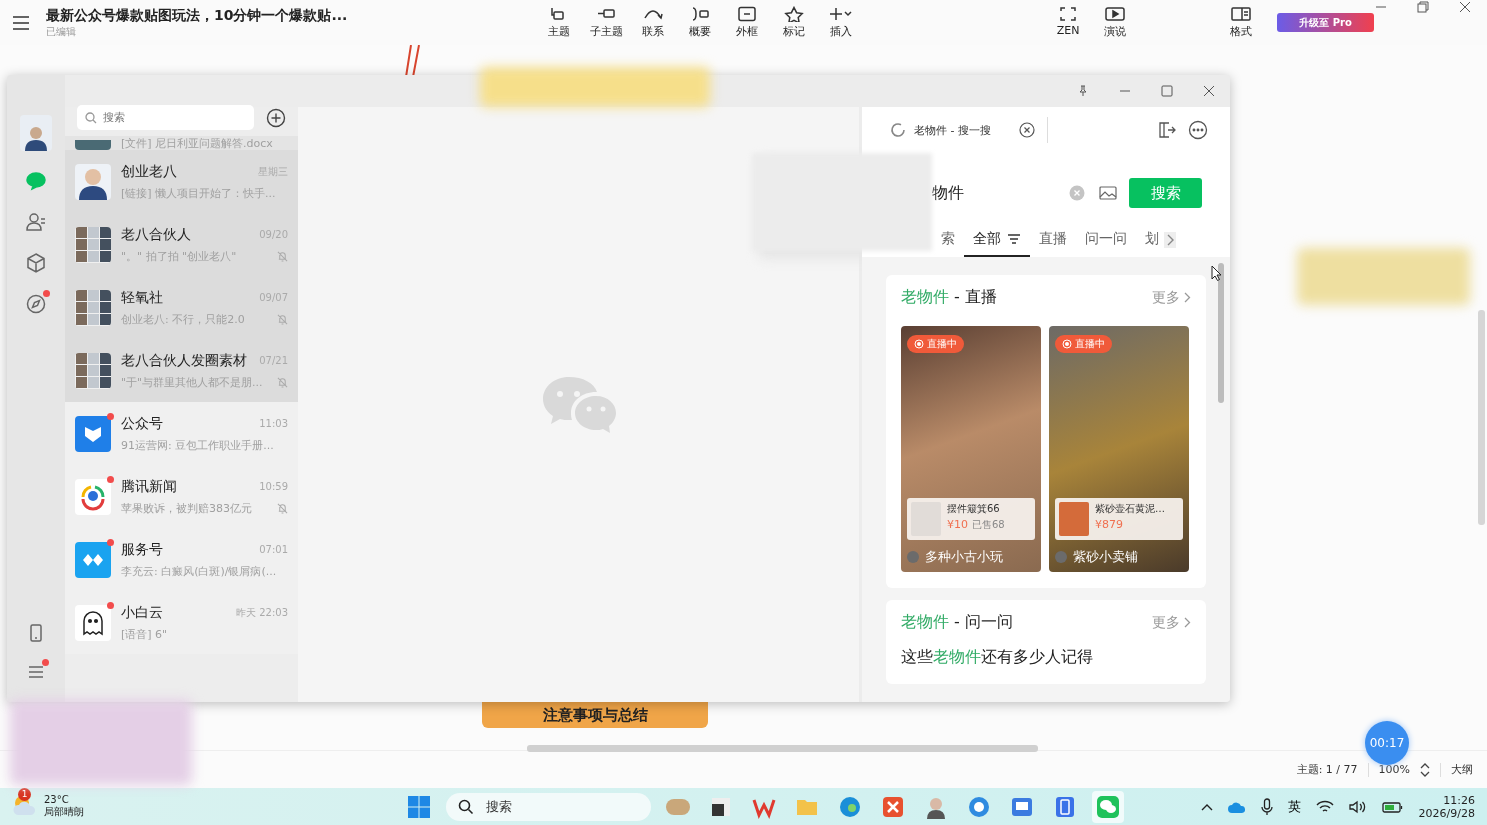 This screenshot has height=825, width=1487. What do you see at coordinates (971, 449) in the screenshot?
I see `live-stream-card: 直播中 摆件簸箕66 ¥10 已售68 多种小古小玩` at bounding box center [971, 449].